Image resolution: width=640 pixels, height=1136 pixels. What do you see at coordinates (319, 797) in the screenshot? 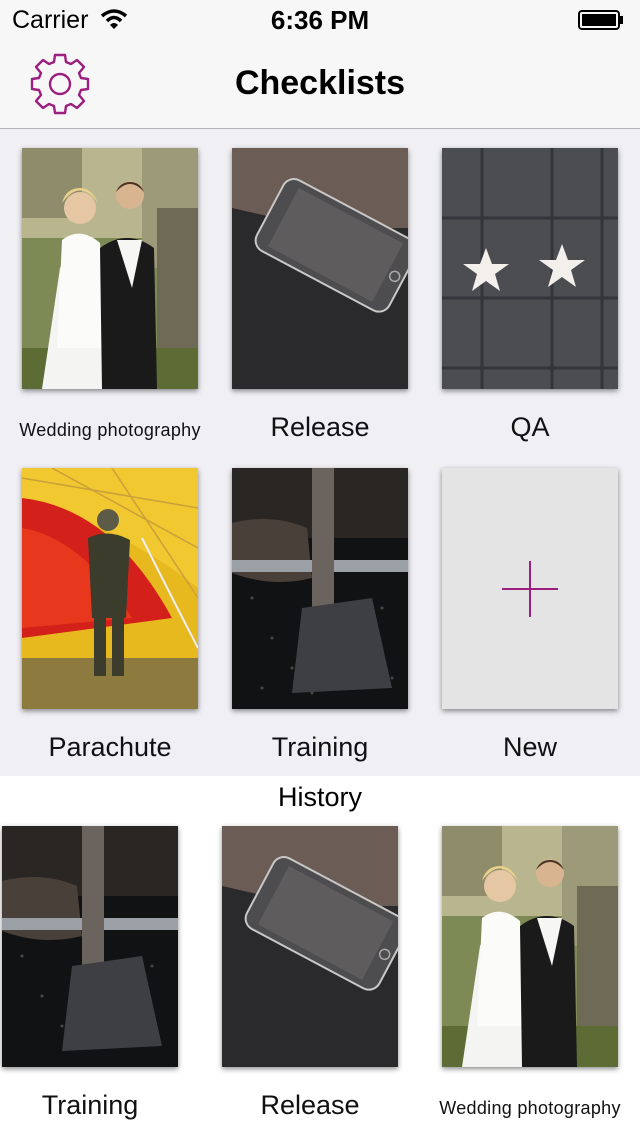
I see `history-title: History` at bounding box center [319, 797].